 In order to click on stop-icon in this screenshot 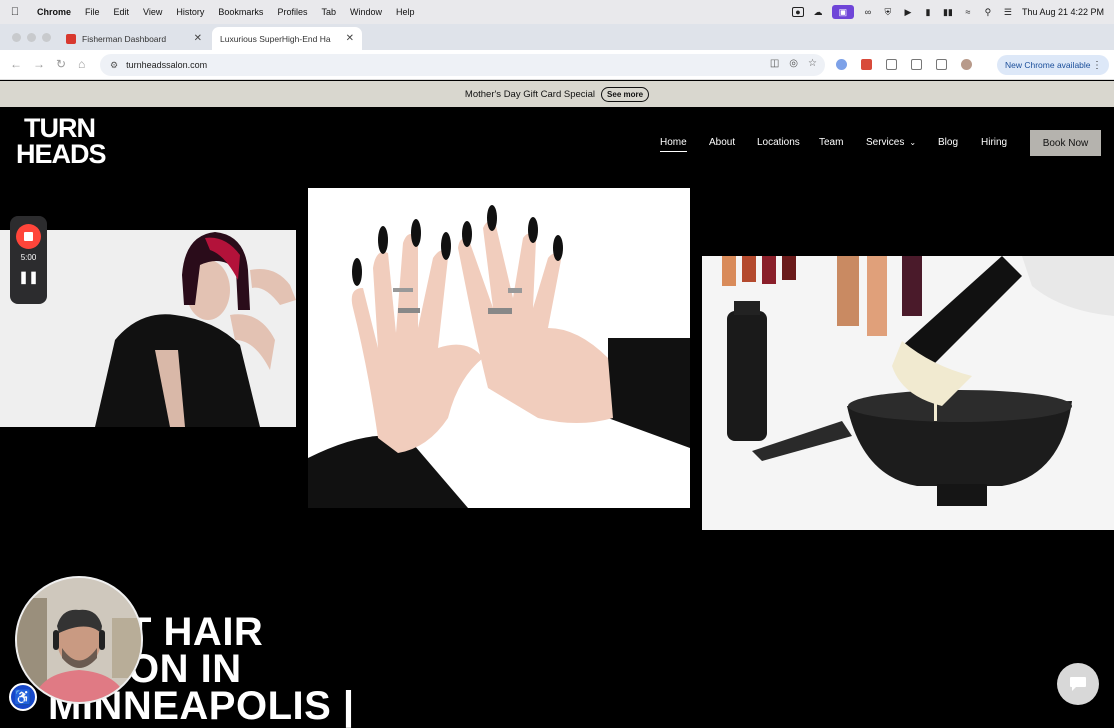, I will do `click(28, 236)`.